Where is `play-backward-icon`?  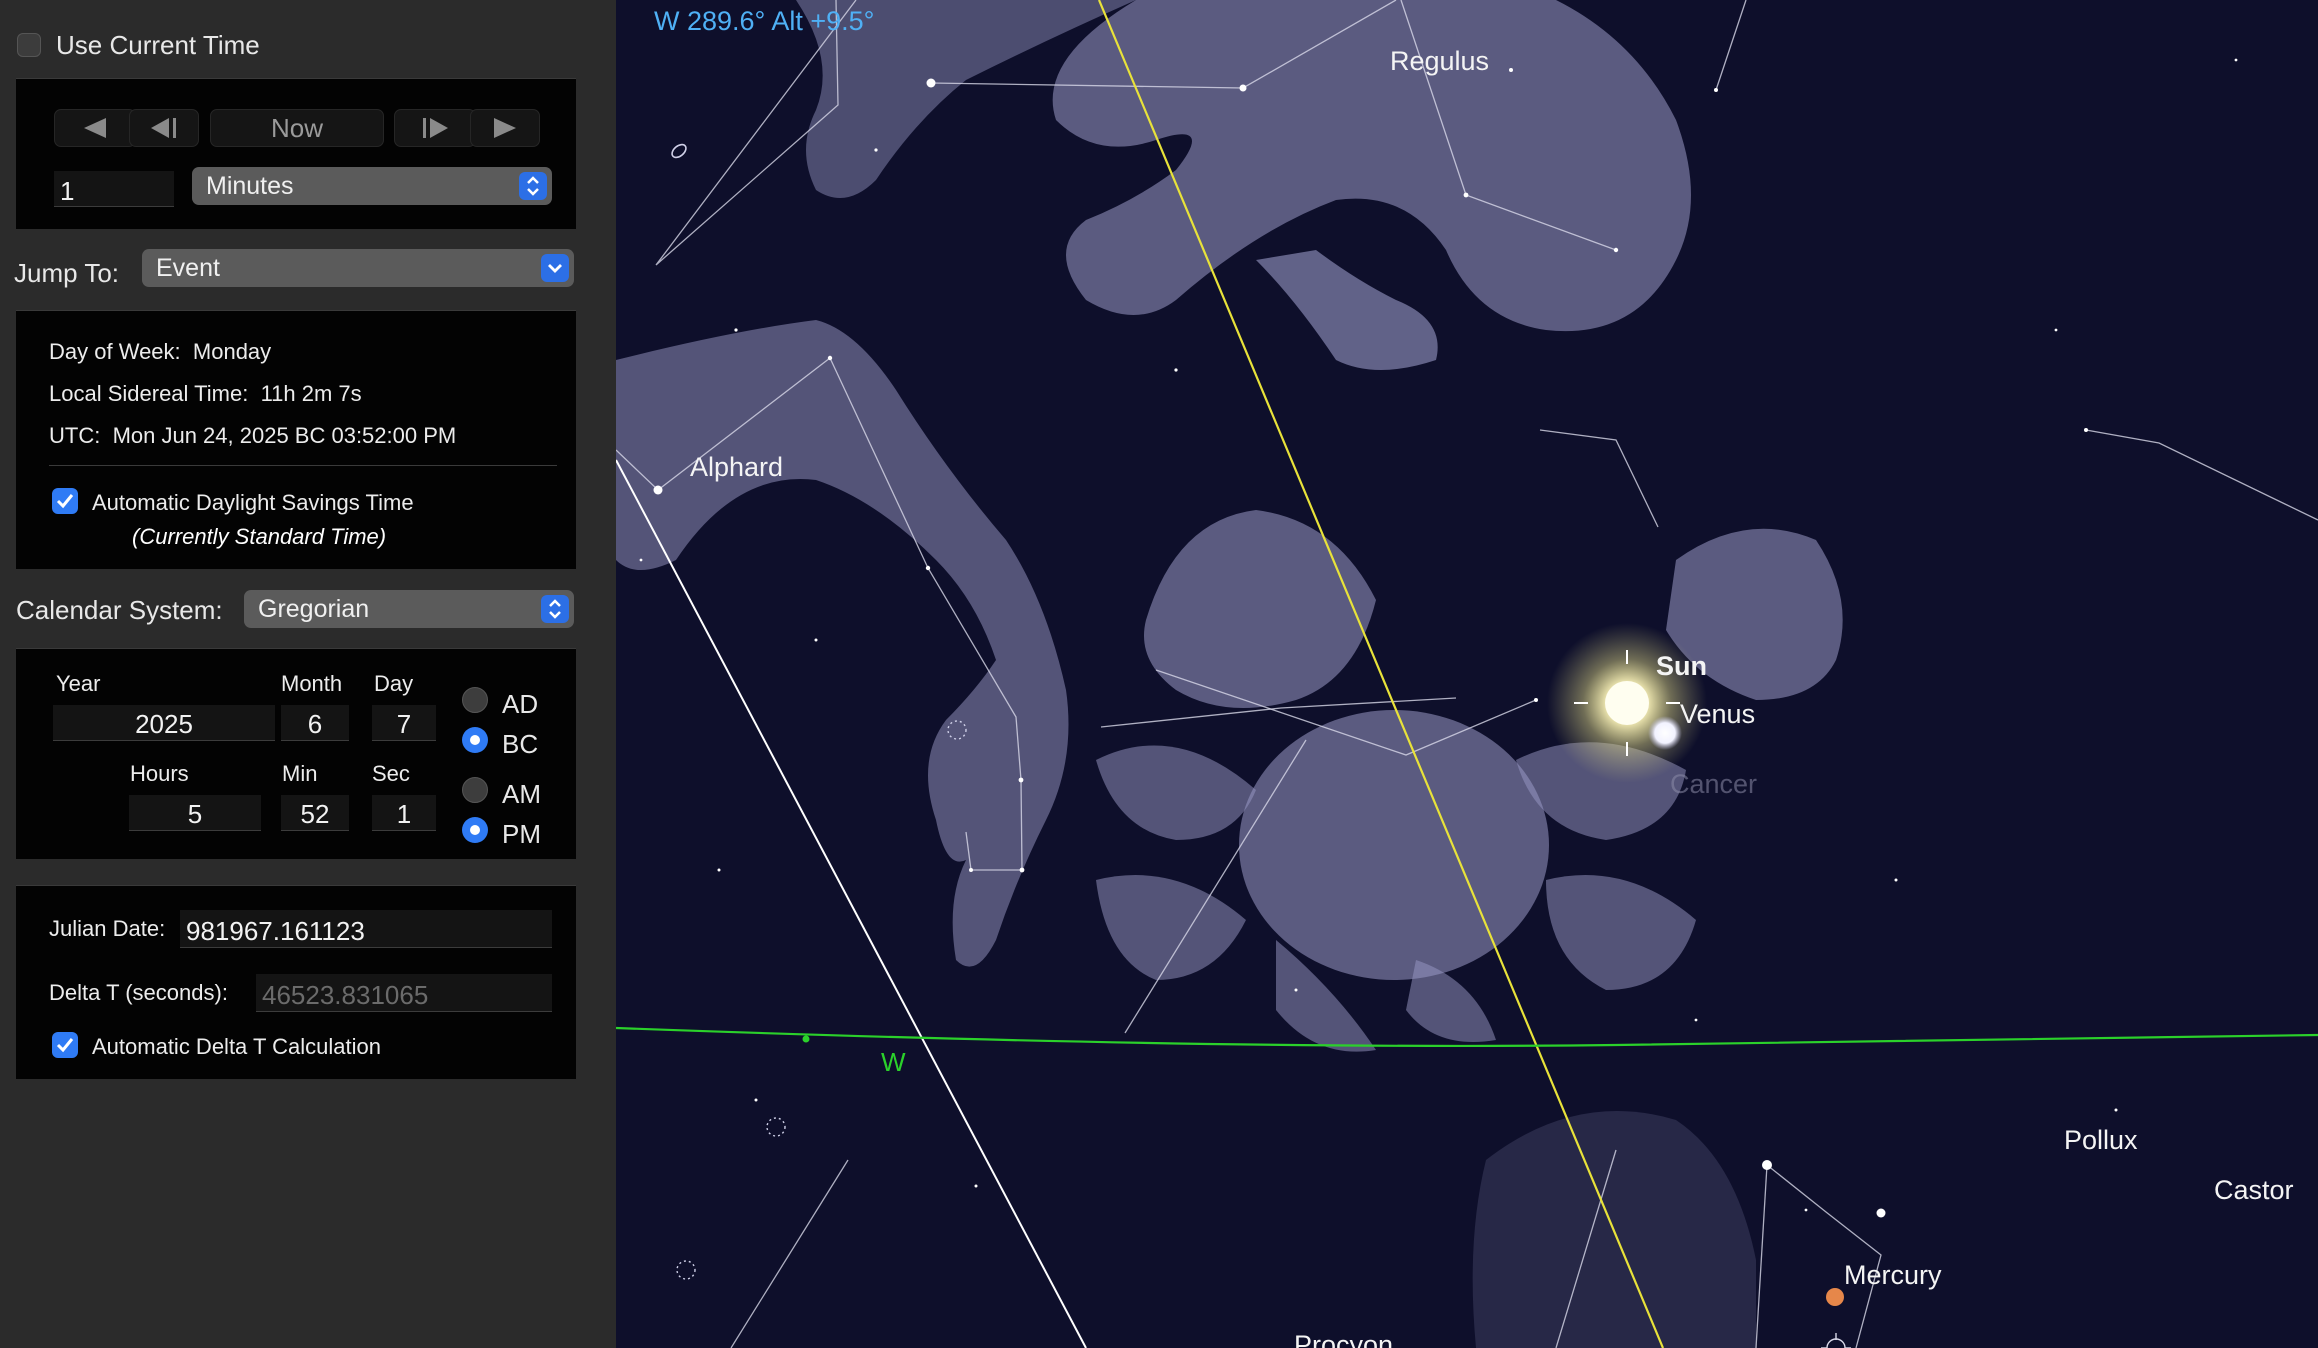
play-backward-icon is located at coordinates (95, 128).